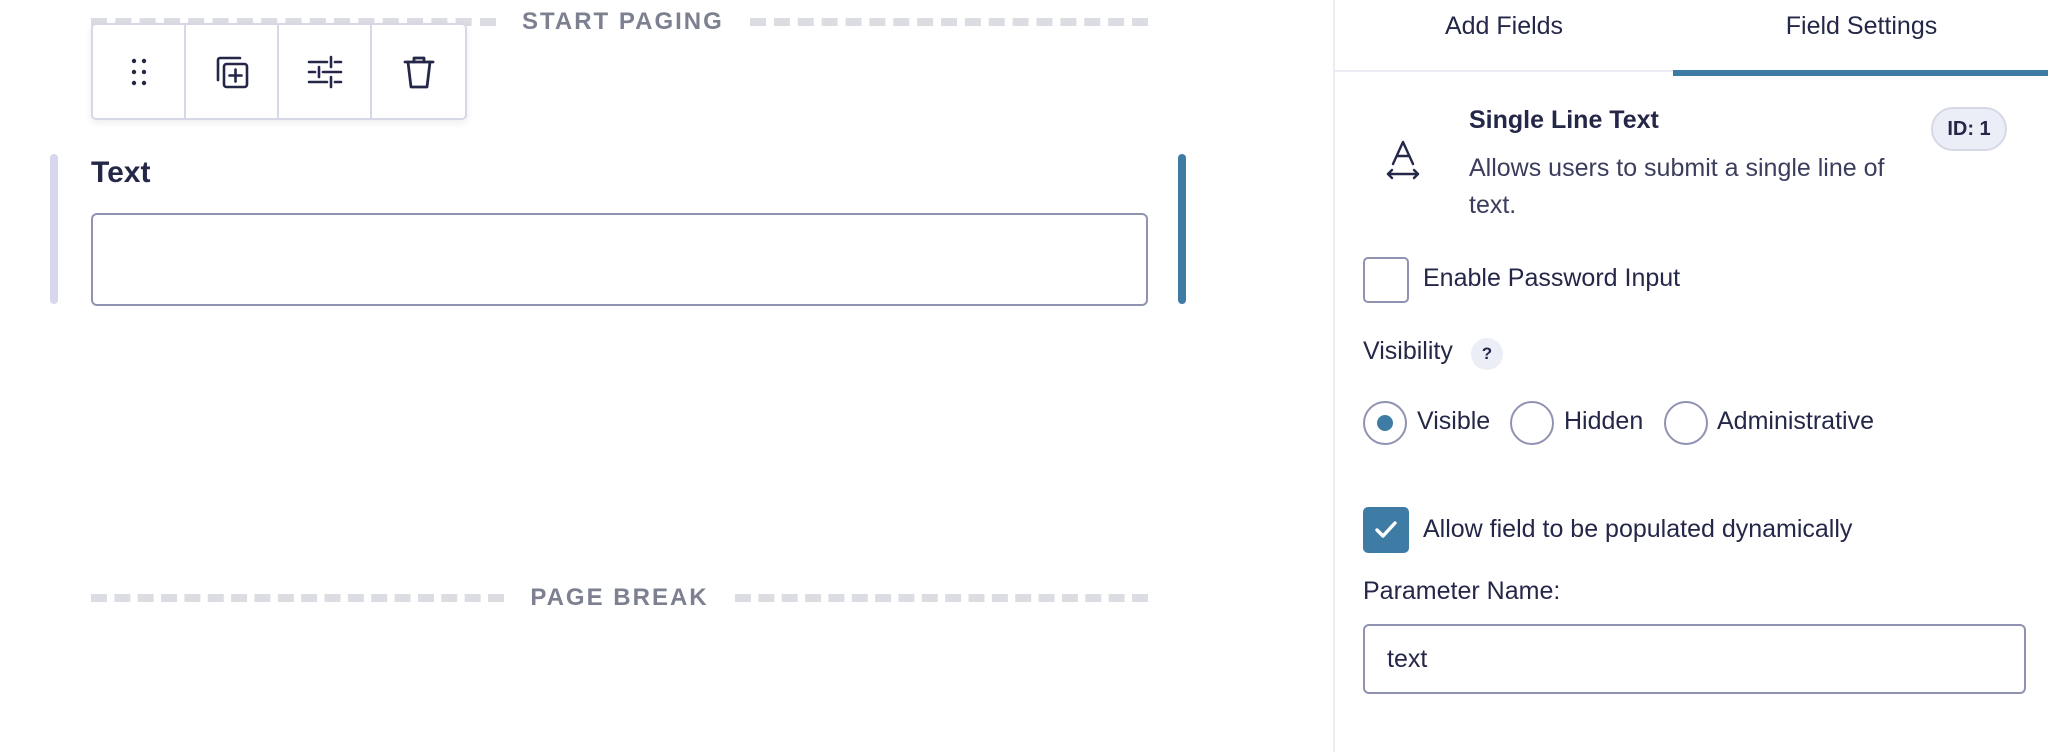 The height and width of the screenshot is (752, 2048). What do you see at coordinates (120, 173) in the screenshot?
I see `field-label: Text` at bounding box center [120, 173].